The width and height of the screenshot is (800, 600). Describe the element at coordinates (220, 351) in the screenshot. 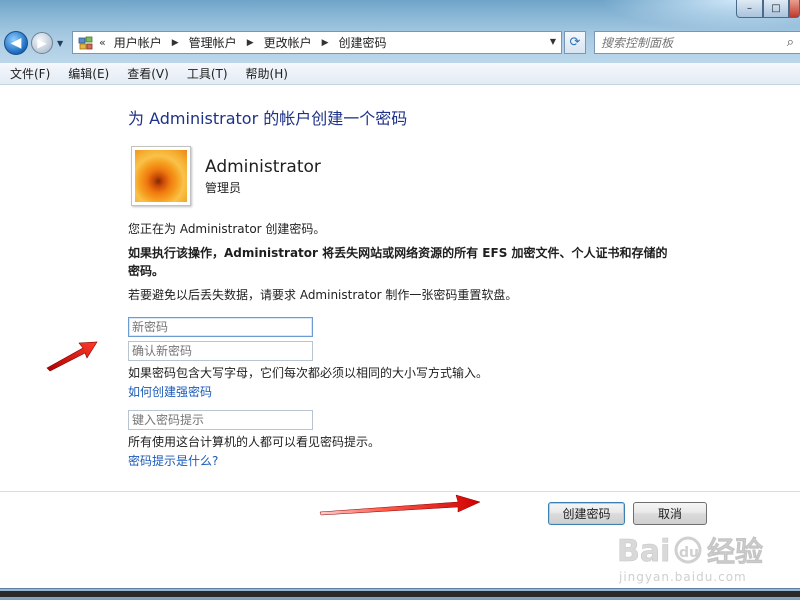

I see `confirm-password-field` at that location.